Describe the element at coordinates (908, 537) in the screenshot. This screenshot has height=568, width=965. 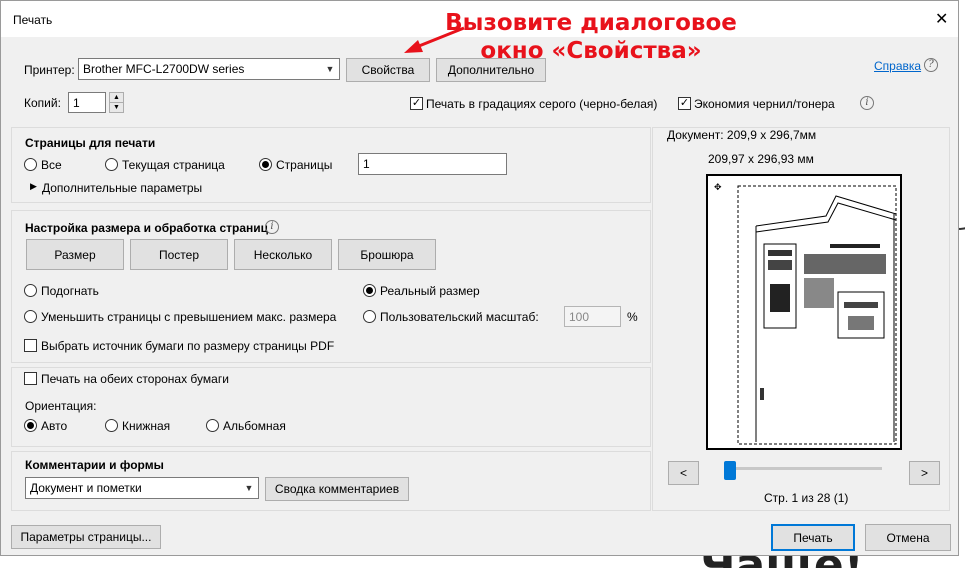
I see `cancel-button: Отмена` at that location.